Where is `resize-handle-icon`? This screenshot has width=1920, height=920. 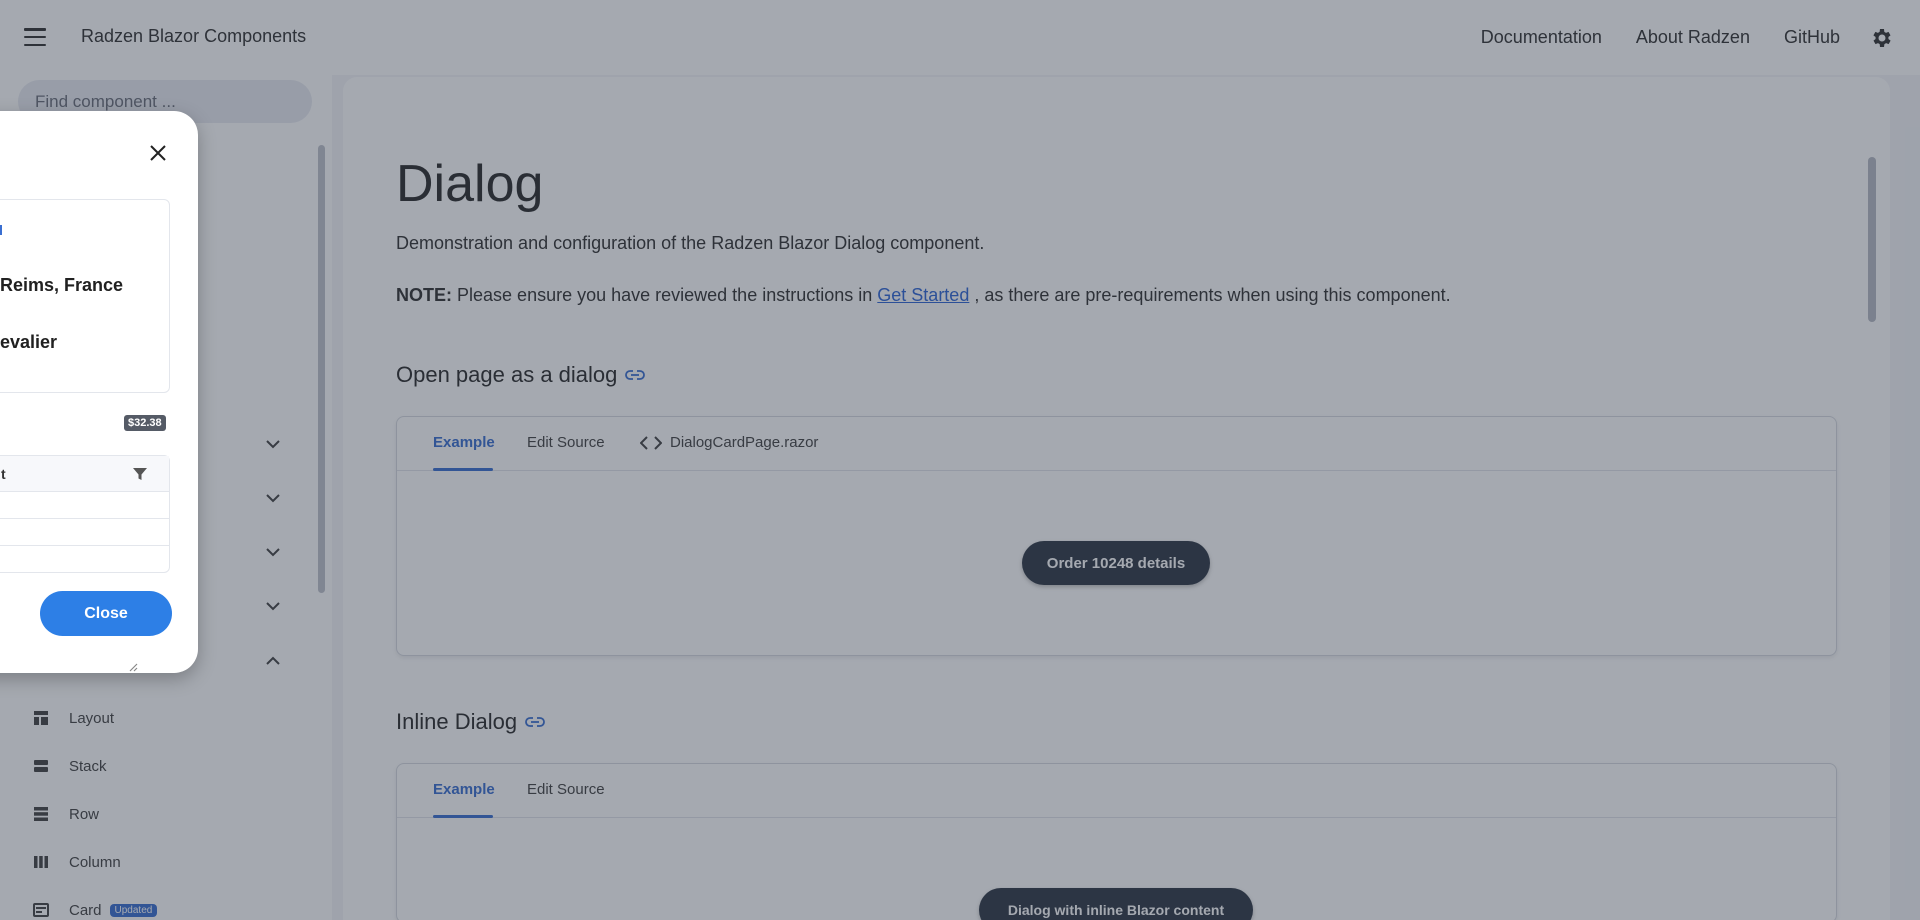 resize-handle-icon is located at coordinates (133, 665).